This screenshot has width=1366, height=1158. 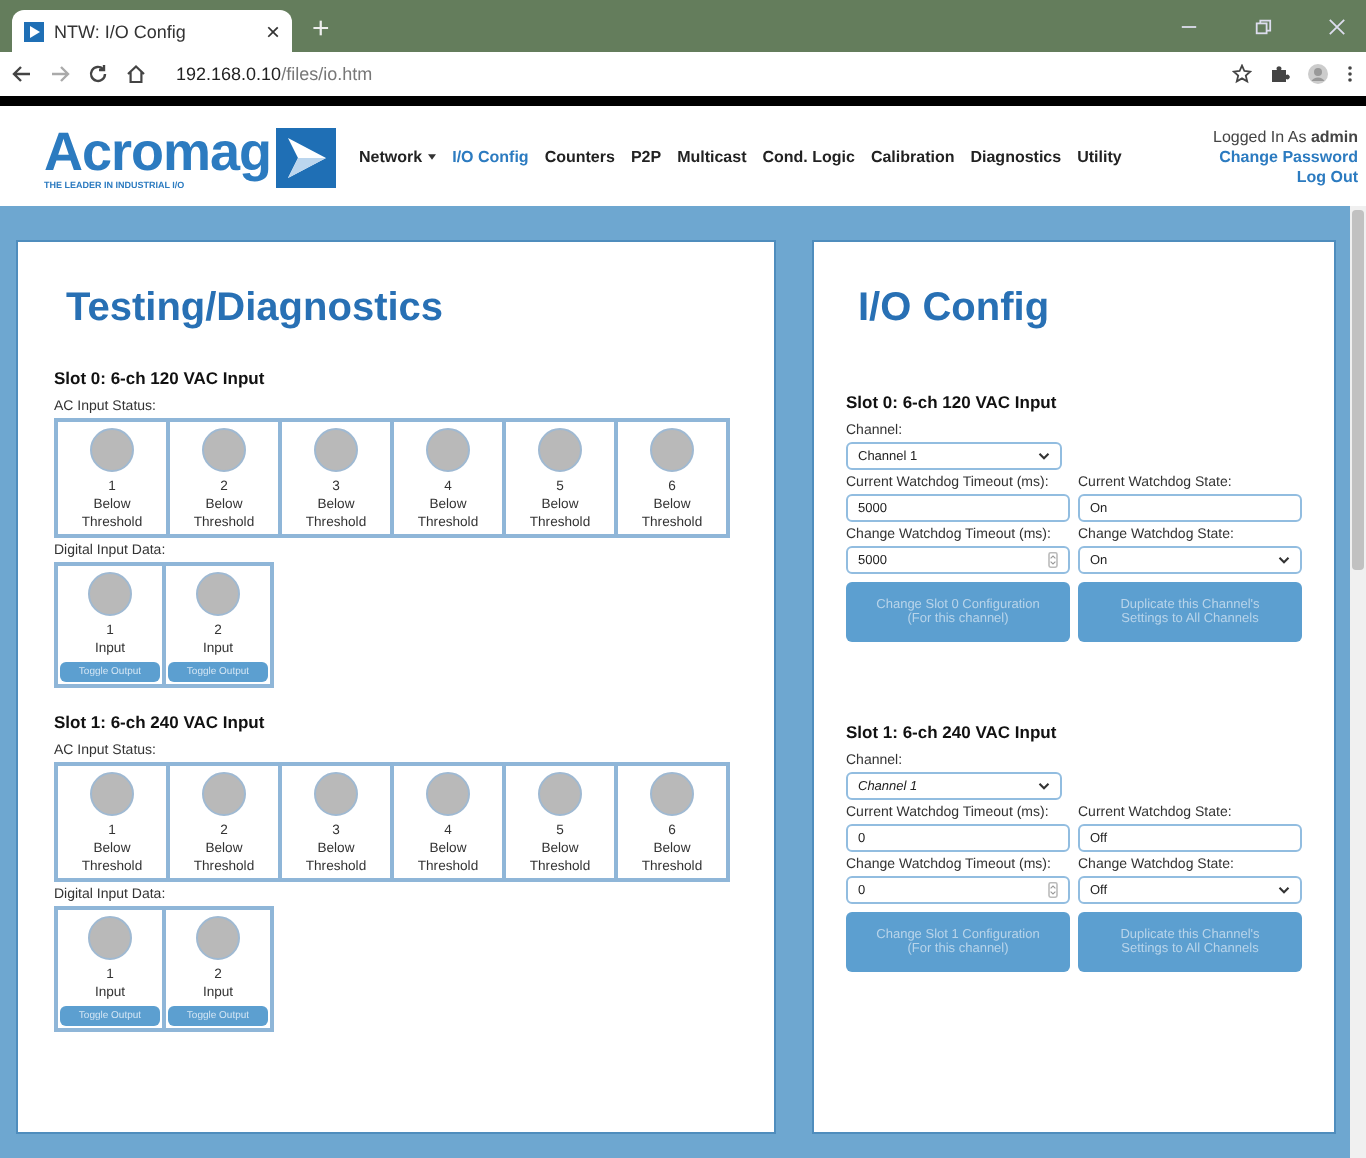 I want to click on nav-link: Counters, so click(x=579, y=156).